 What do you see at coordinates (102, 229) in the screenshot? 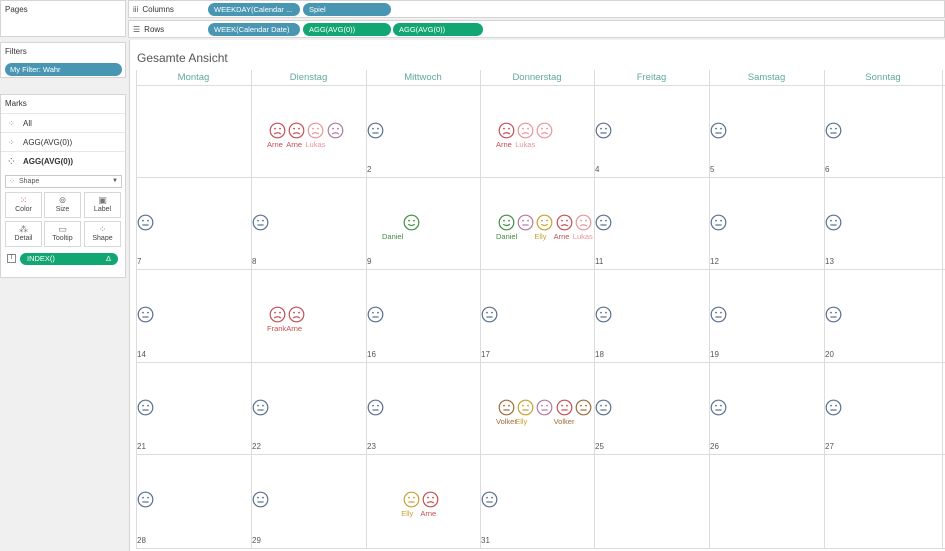
I see `shape-icon: ⁘` at bounding box center [102, 229].